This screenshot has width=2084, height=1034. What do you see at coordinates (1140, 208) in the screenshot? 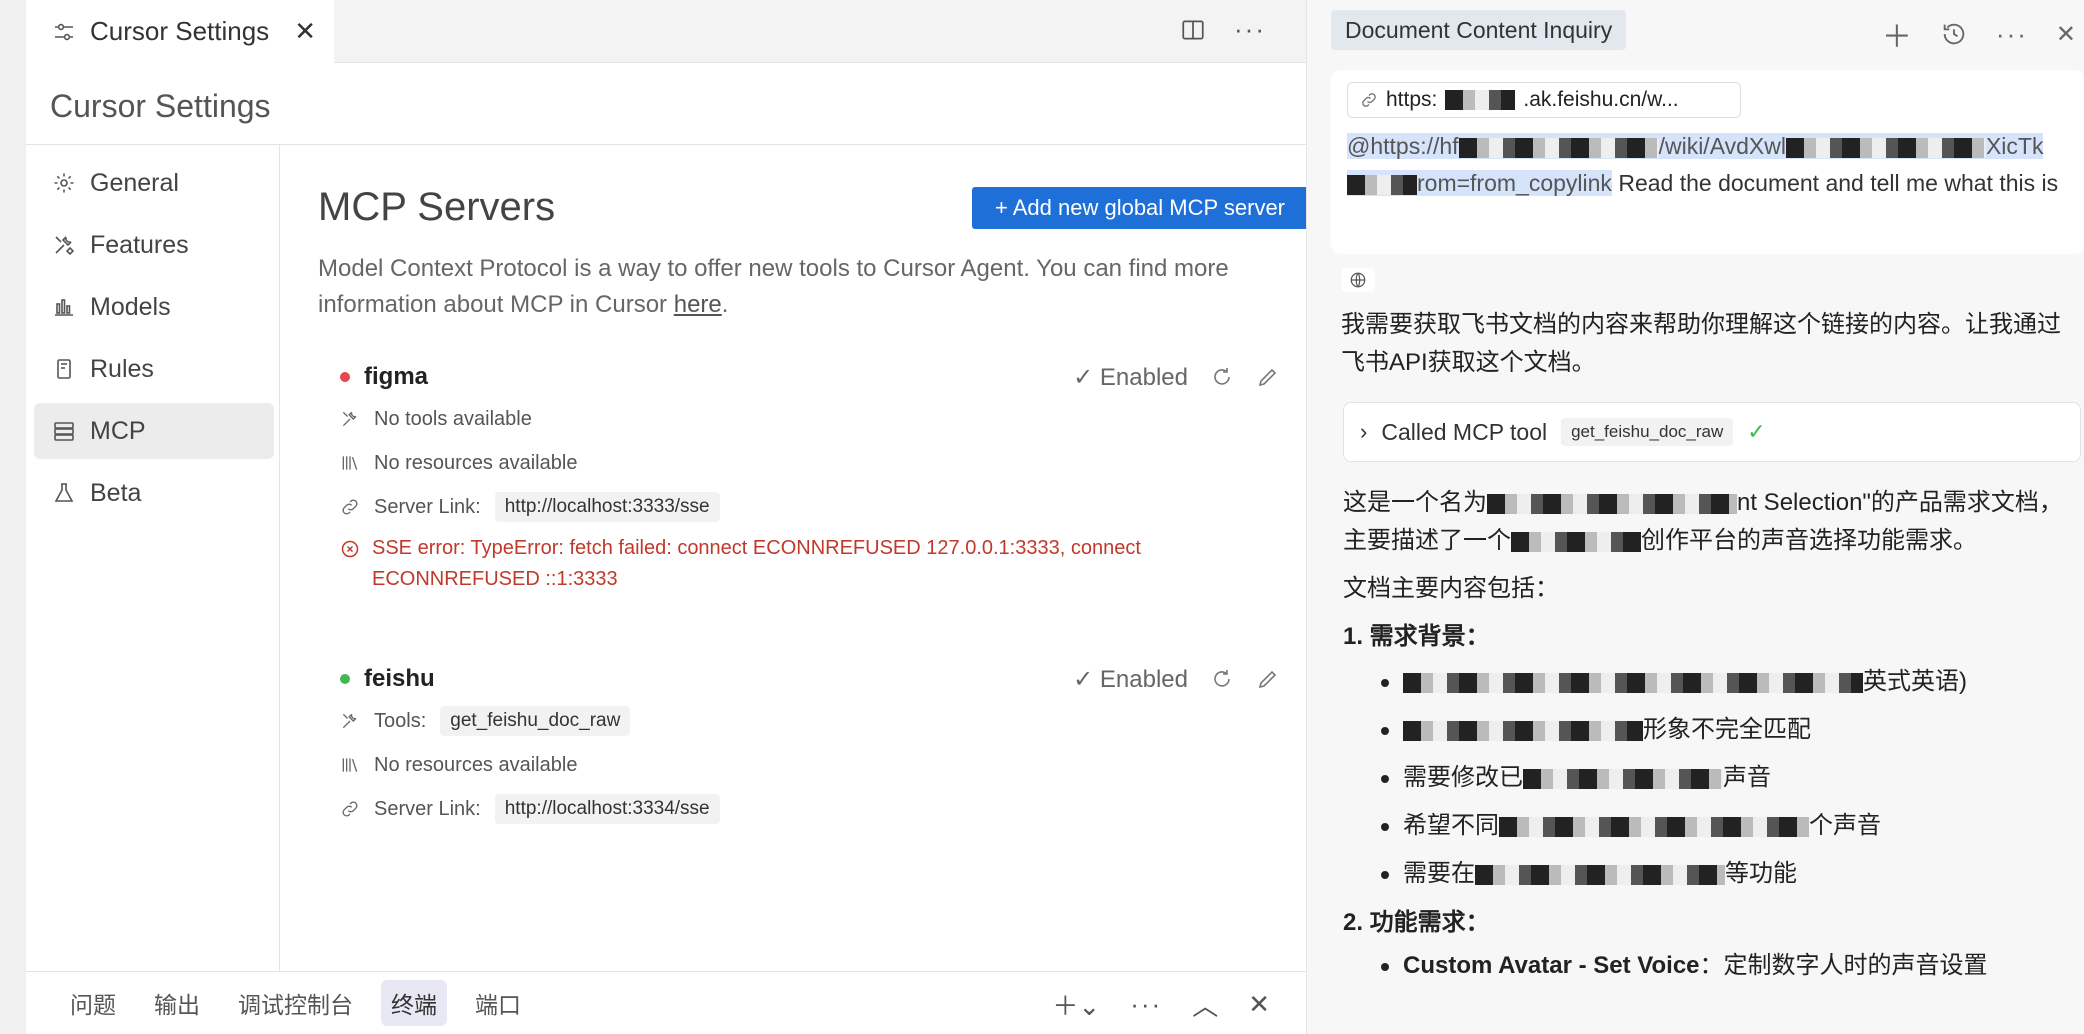
I see `add-global-mcp-server-button: + Add new global MCP server` at bounding box center [1140, 208].